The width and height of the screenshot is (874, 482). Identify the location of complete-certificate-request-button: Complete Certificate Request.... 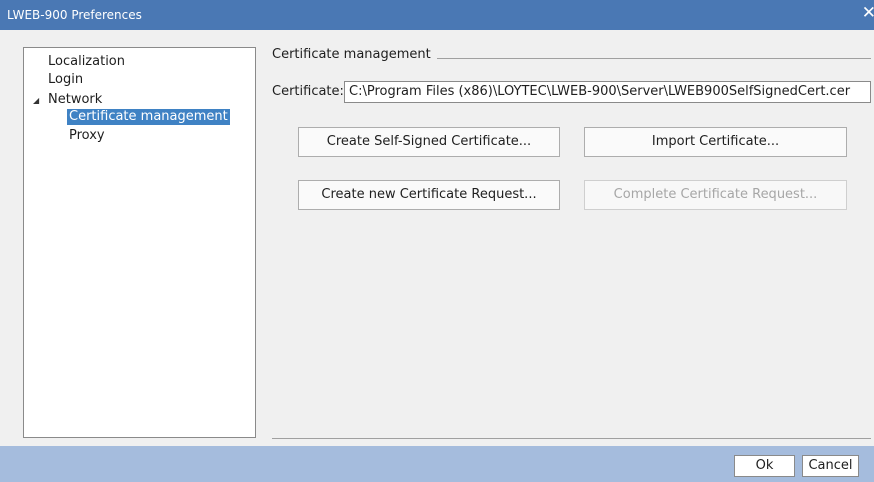
(715, 195).